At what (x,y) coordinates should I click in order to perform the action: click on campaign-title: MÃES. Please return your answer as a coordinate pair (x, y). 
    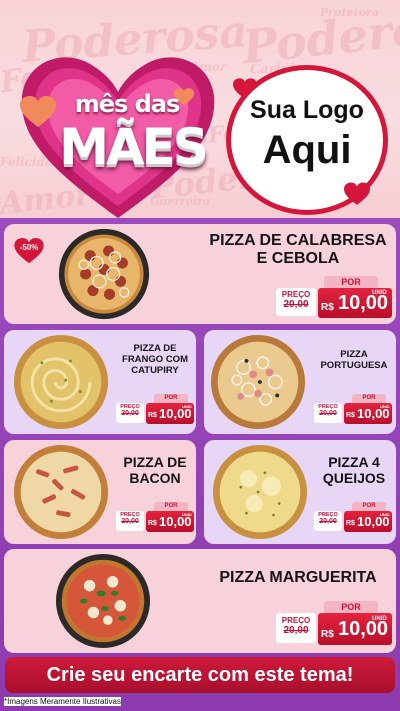
    Looking at the image, I should click on (134, 147).